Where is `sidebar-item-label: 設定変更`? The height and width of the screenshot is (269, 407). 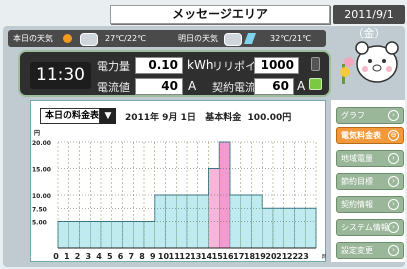 sidebar-item-label: 設定変更 is located at coordinates (357, 250).